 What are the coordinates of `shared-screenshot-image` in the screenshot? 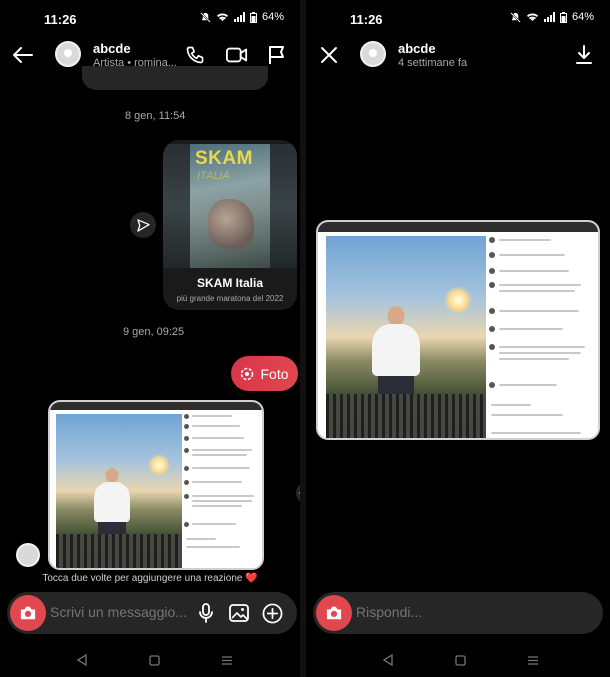 It's located at (156, 485).